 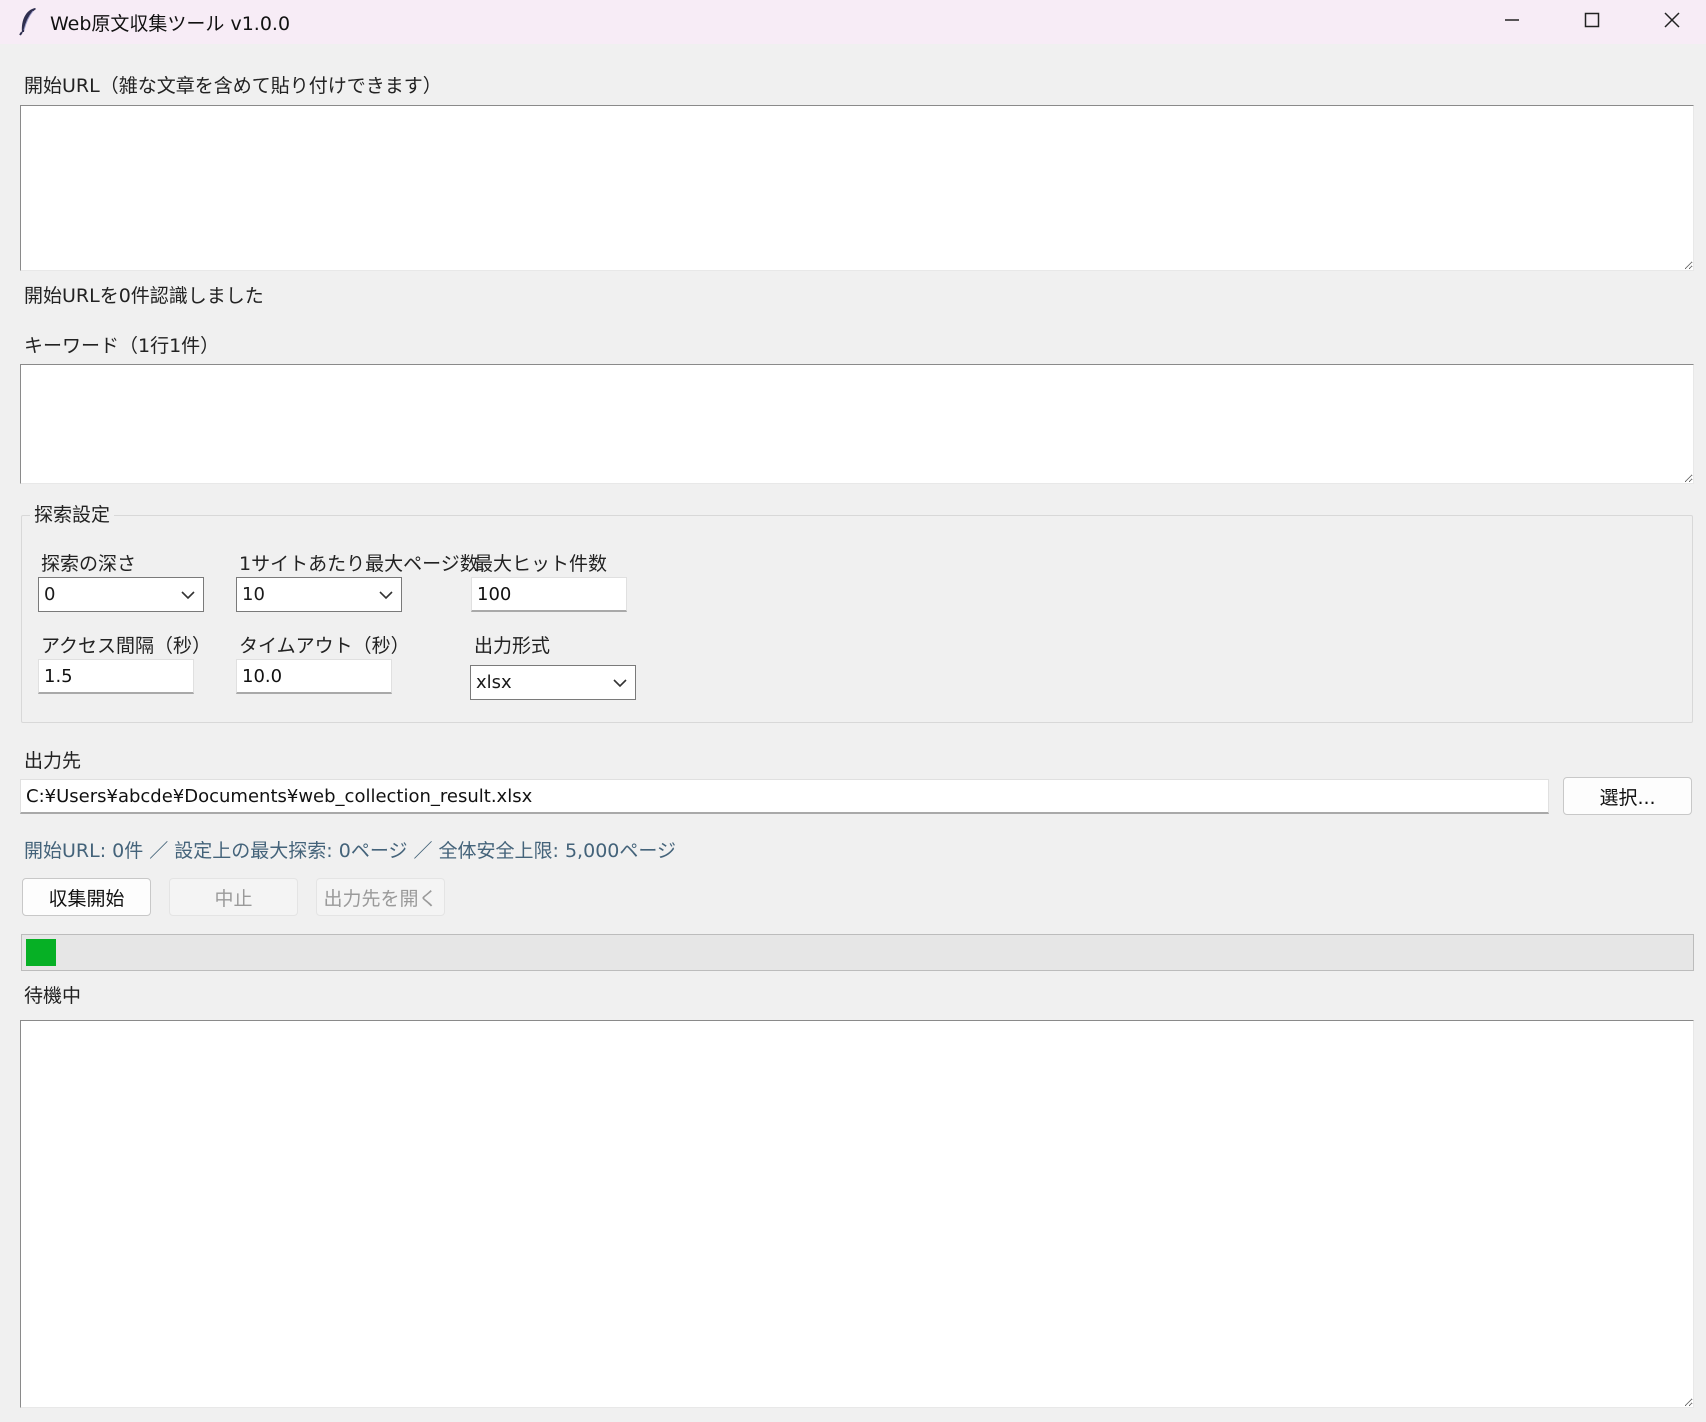 I want to click on depth-label: 探索の深さ, so click(x=89, y=564).